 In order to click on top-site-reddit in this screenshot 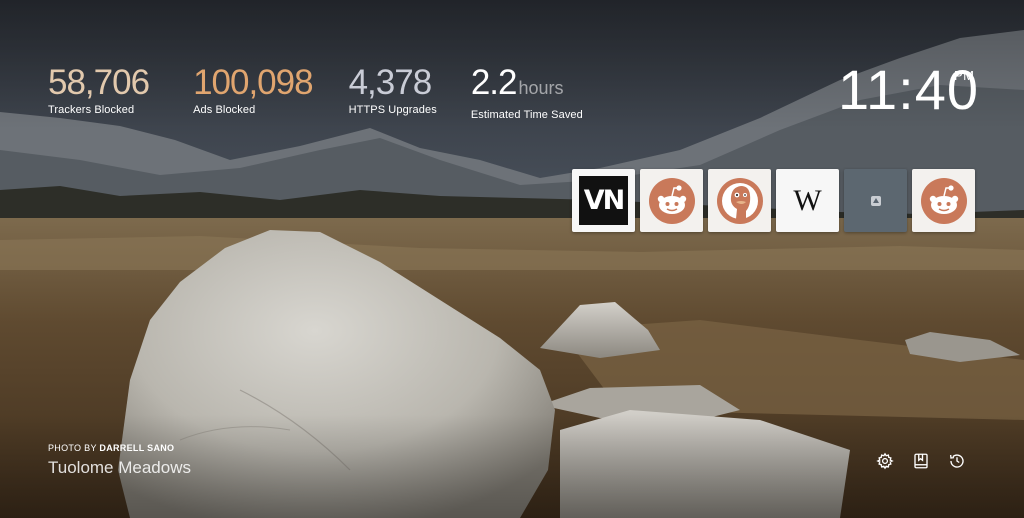, I will do `click(671, 200)`.